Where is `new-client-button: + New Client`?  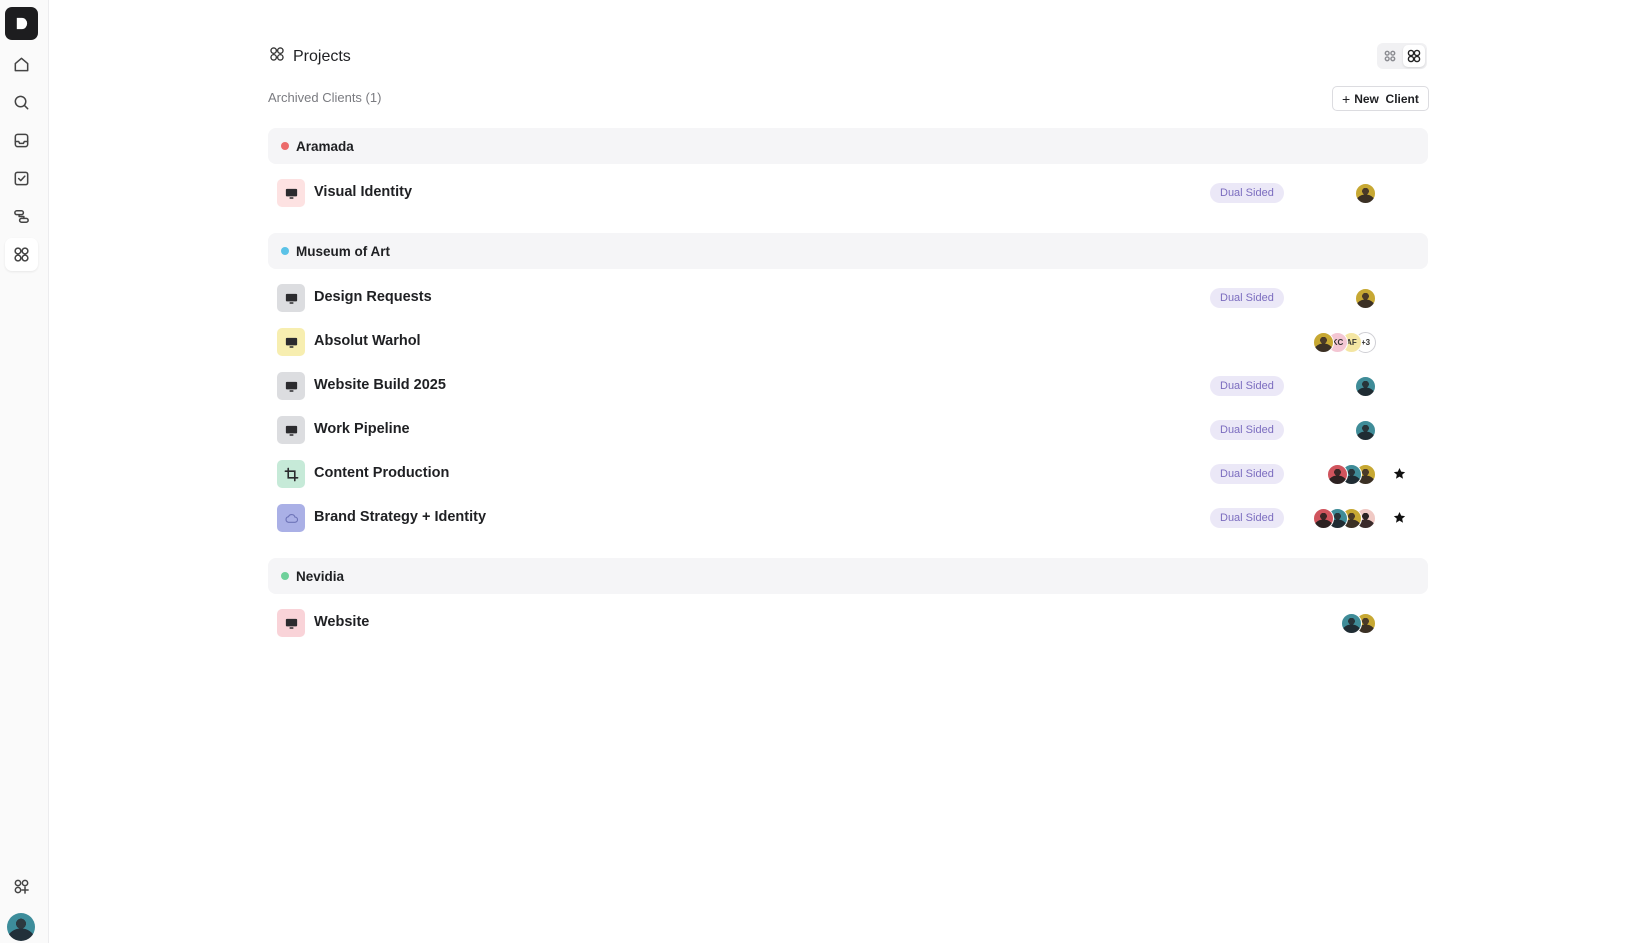 new-client-button: + New Client is located at coordinates (1380, 98).